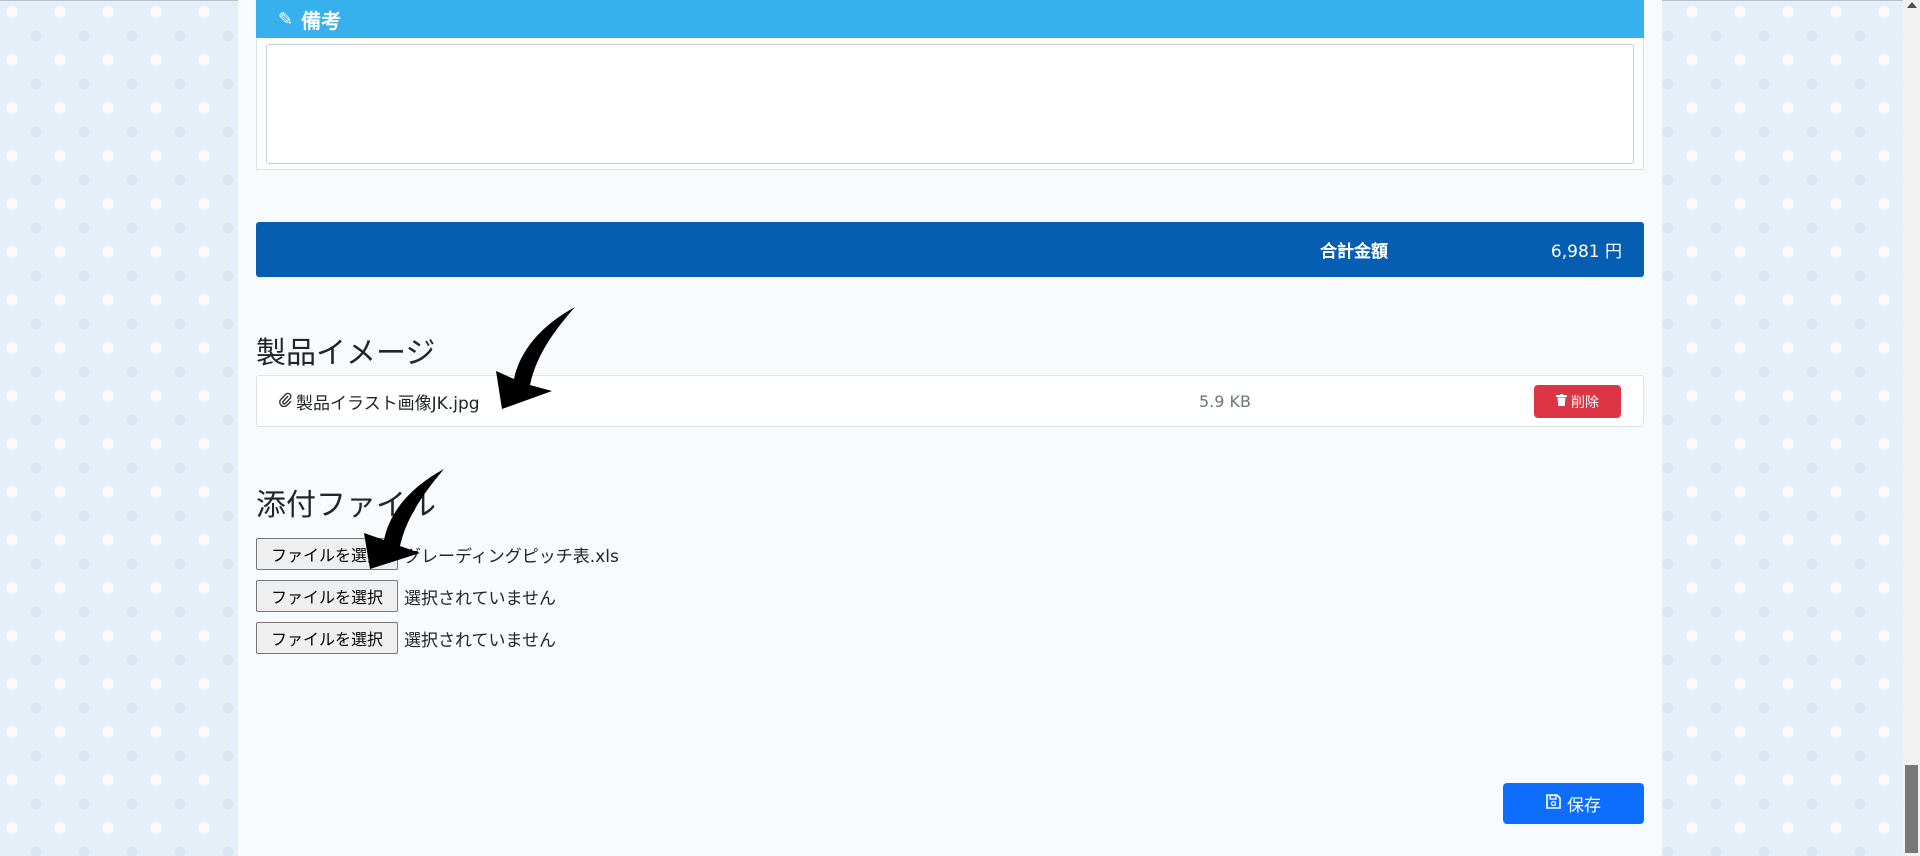  Describe the element at coordinates (950, 249) in the screenshot. I see `total-bar: 合計金額 6,981 円` at that location.